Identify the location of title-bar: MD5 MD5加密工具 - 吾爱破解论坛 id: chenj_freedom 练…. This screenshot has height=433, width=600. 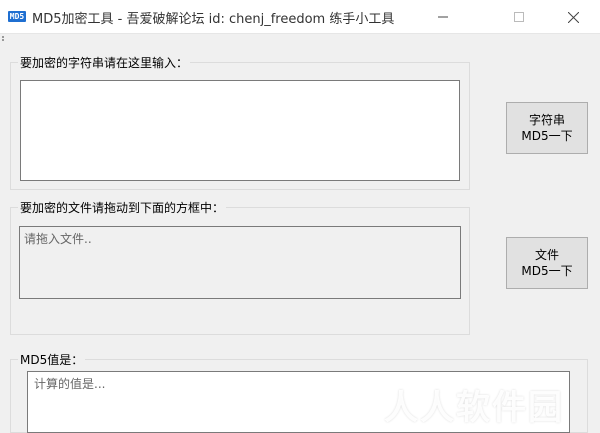
(300, 17).